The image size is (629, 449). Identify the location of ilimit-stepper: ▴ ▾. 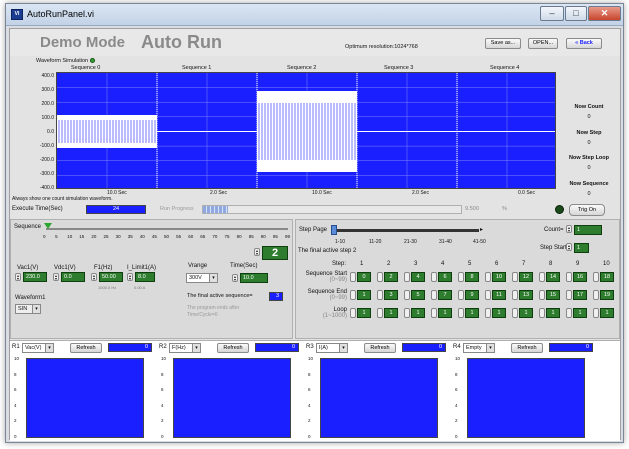
(130, 277).